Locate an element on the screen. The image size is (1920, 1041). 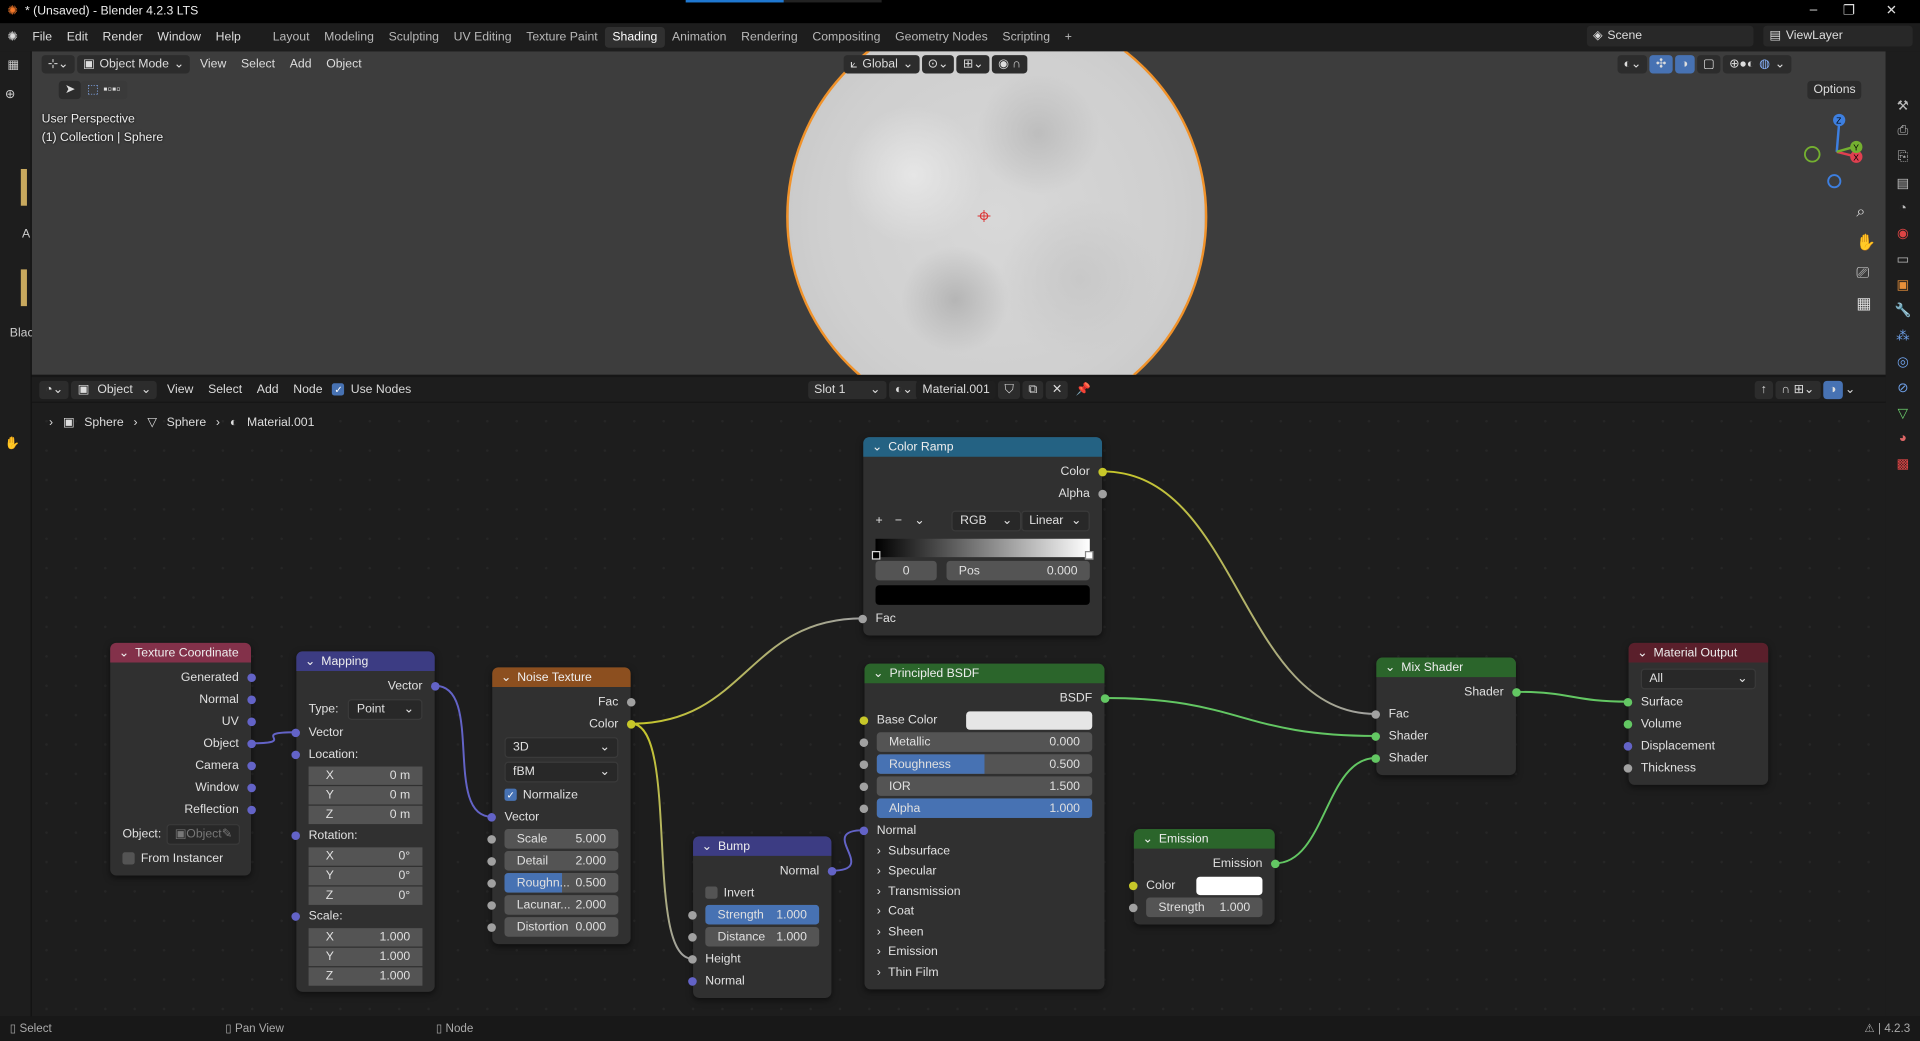
material-name-field: Material.001 is located at coordinates (956, 389).